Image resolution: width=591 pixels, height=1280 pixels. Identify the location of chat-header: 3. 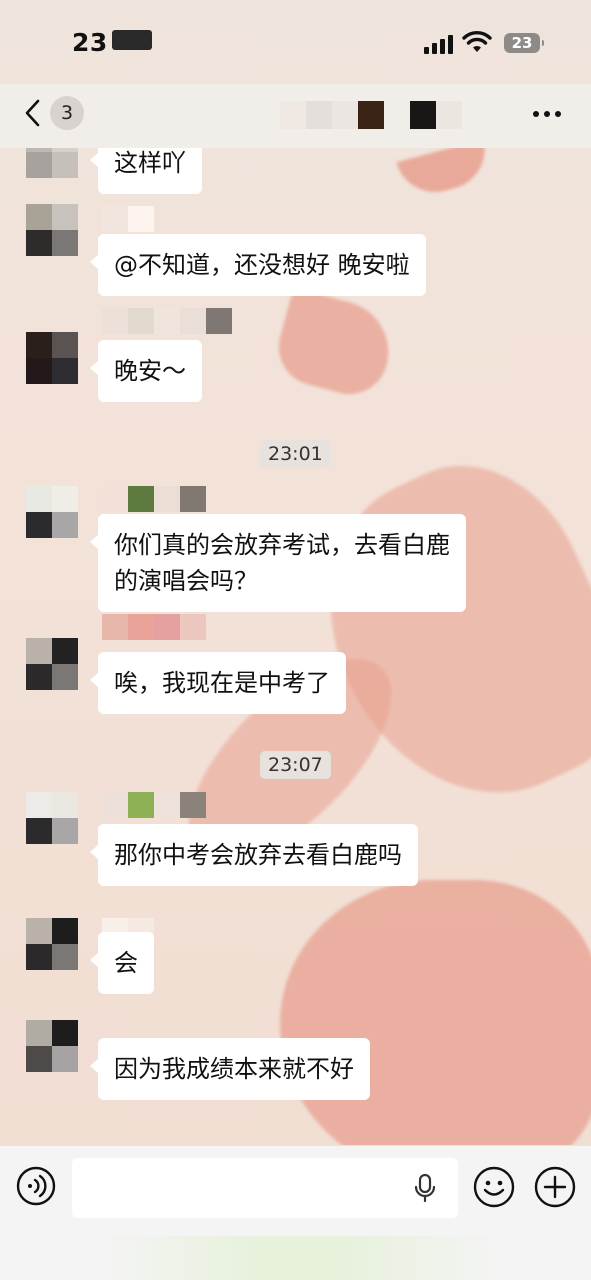
(295, 116).